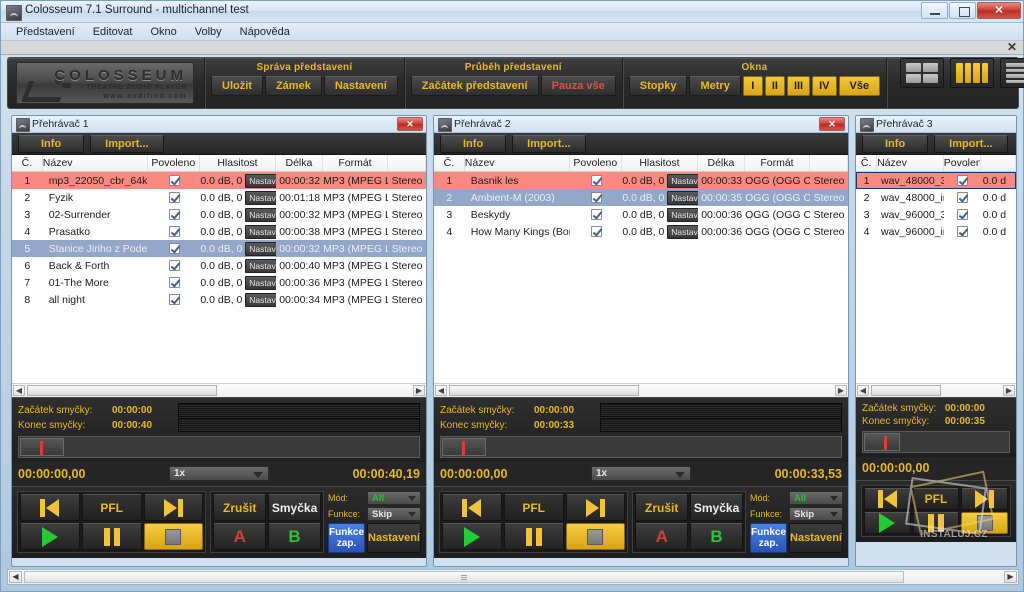 The width and height of the screenshot is (1024, 592). What do you see at coordinates (394, 498) in the screenshot?
I see `mode-select: All` at bounding box center [394, 498].